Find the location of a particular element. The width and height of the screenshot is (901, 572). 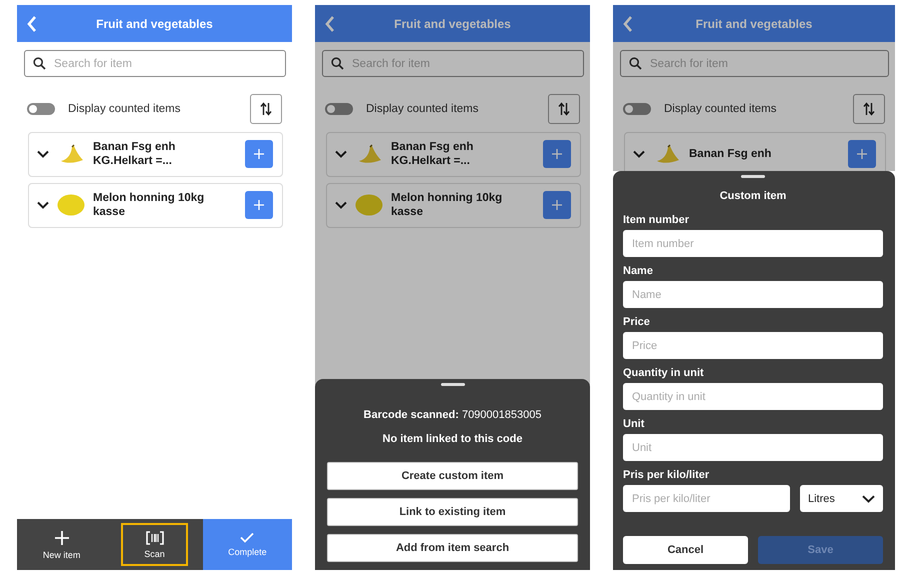

new-item-button: New item is located at coordinates (61, 544).